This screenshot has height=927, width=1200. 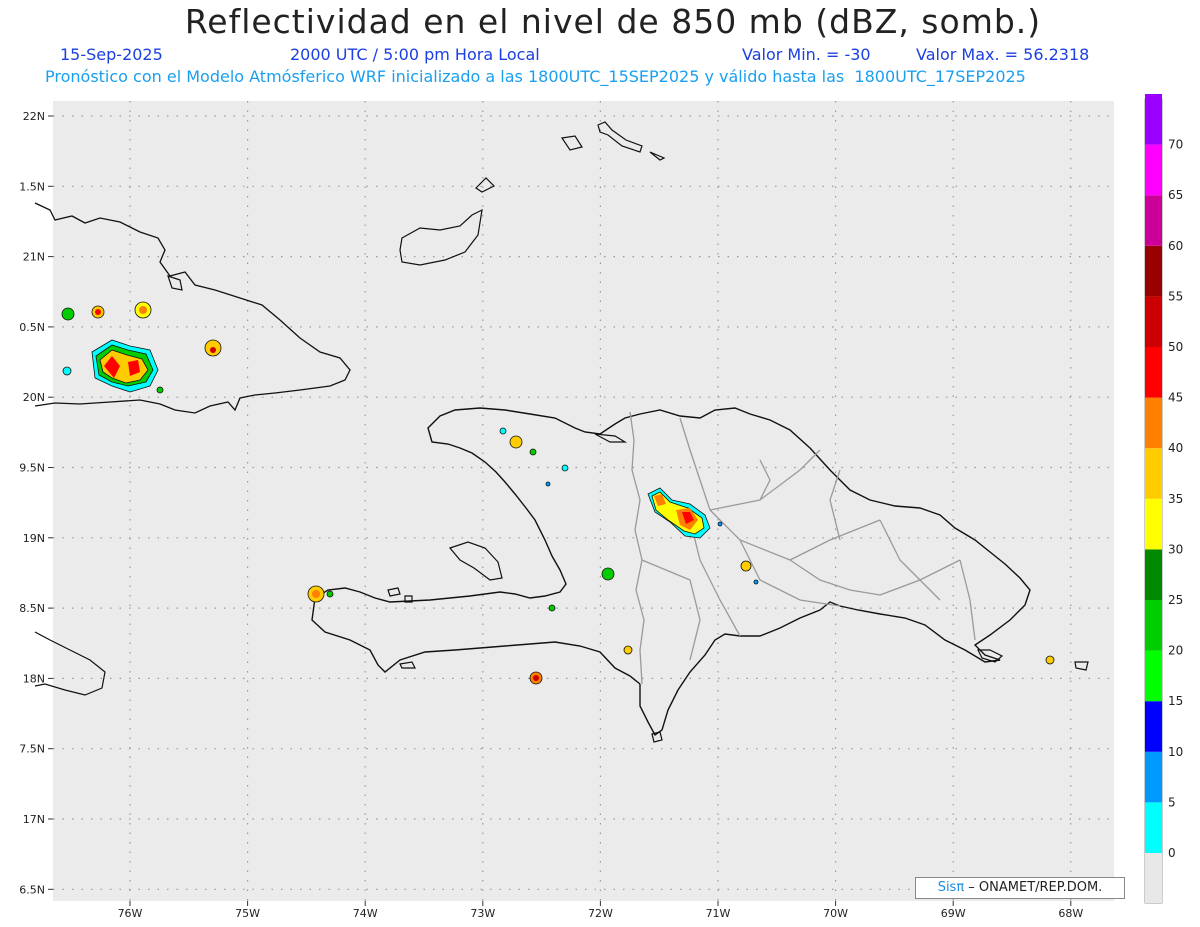 I want to click on colorbar-label: 25, so click(x=1175, y=600).